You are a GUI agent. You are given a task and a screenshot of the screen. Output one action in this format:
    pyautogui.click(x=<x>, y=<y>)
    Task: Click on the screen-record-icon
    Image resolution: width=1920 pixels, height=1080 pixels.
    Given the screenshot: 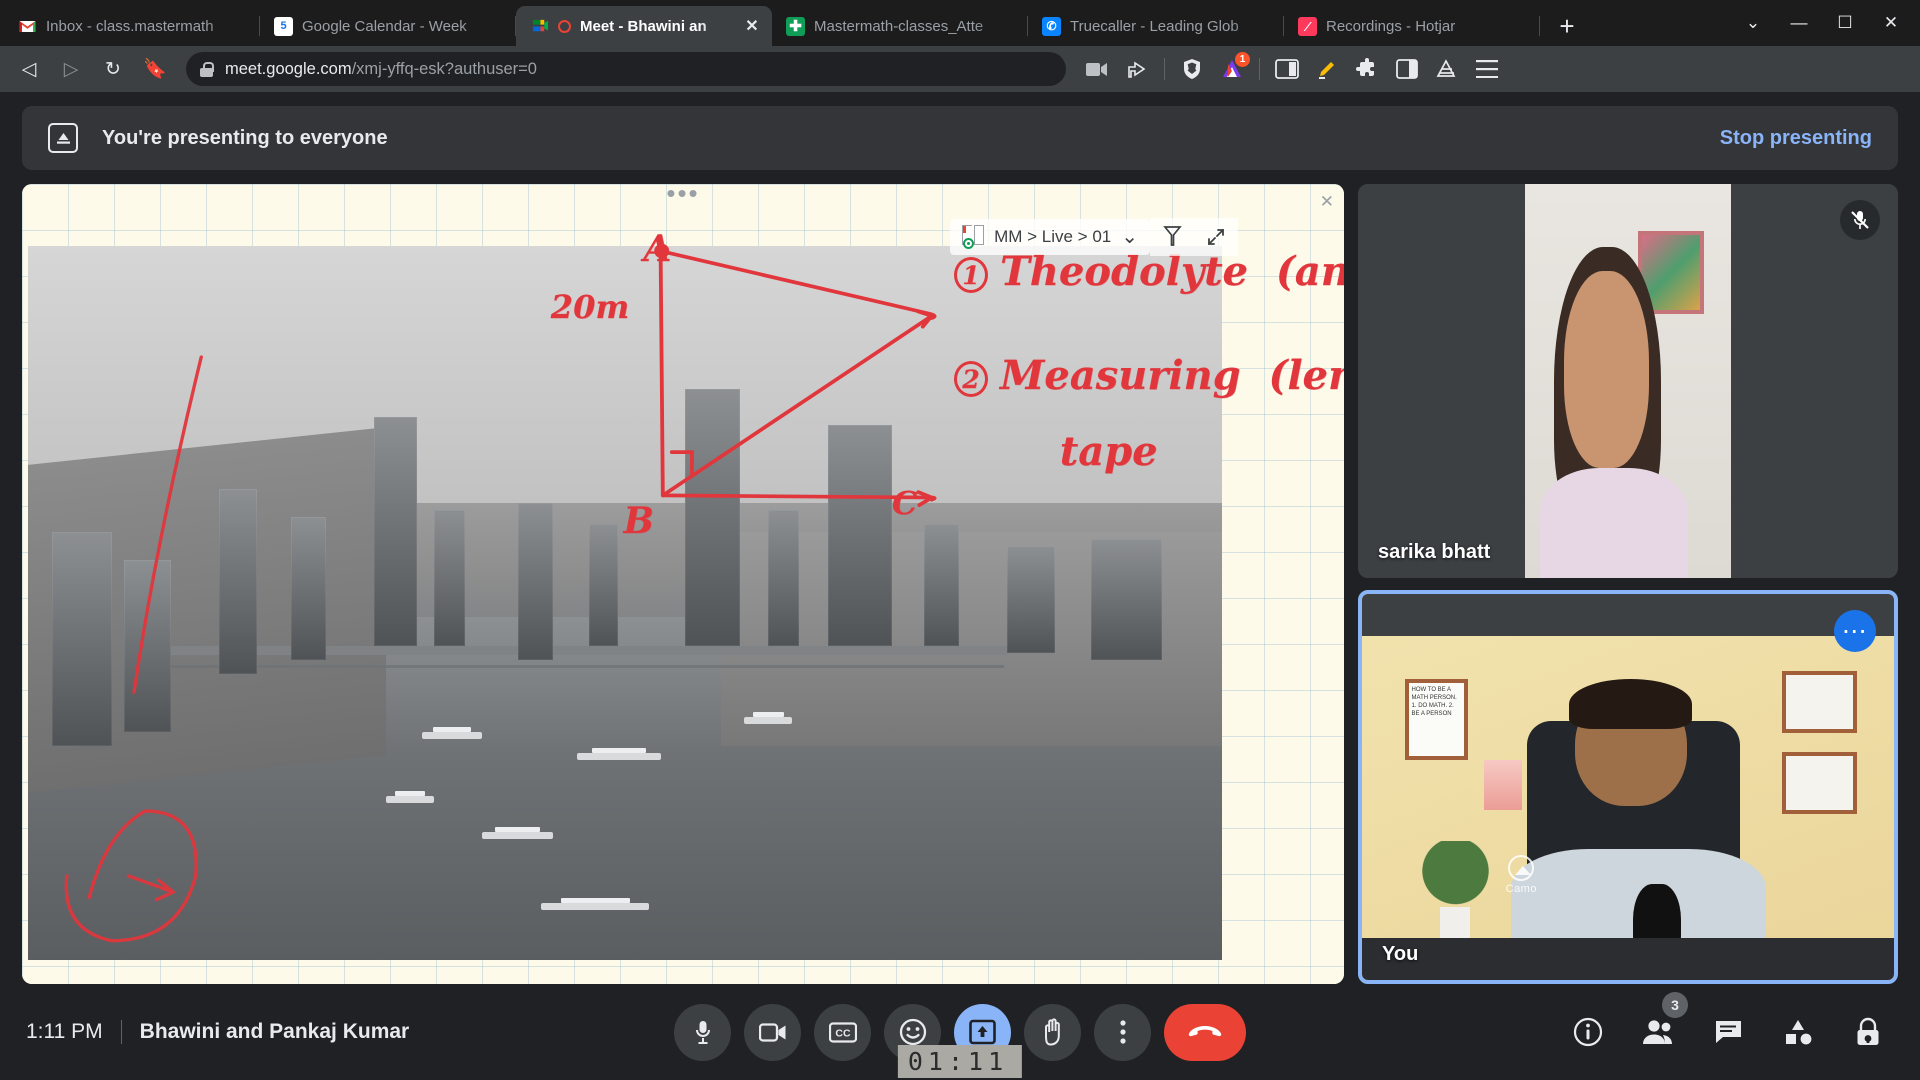 What is the action you would take?
    pyautogui.click(x=1097, y=69)
    